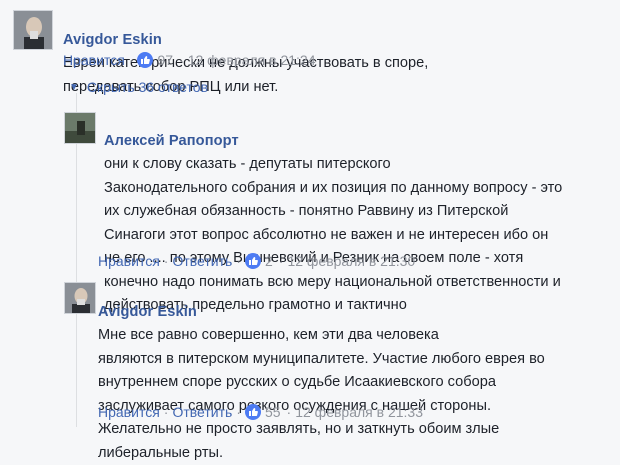 This screenshot has height=465, width=620. I want to click on comment-timestamp: 12 февраля в 21:24, so click(252, 60).